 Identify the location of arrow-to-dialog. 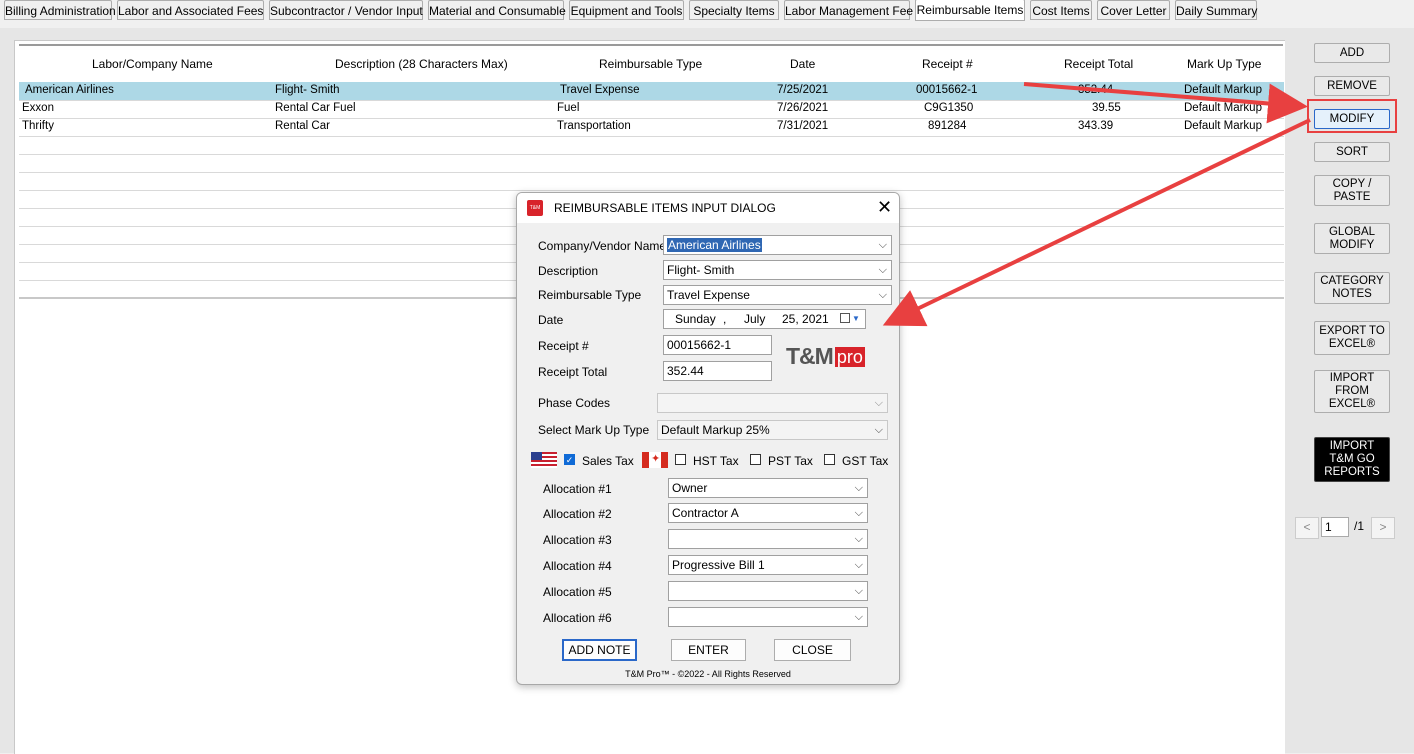
(1096, 222).